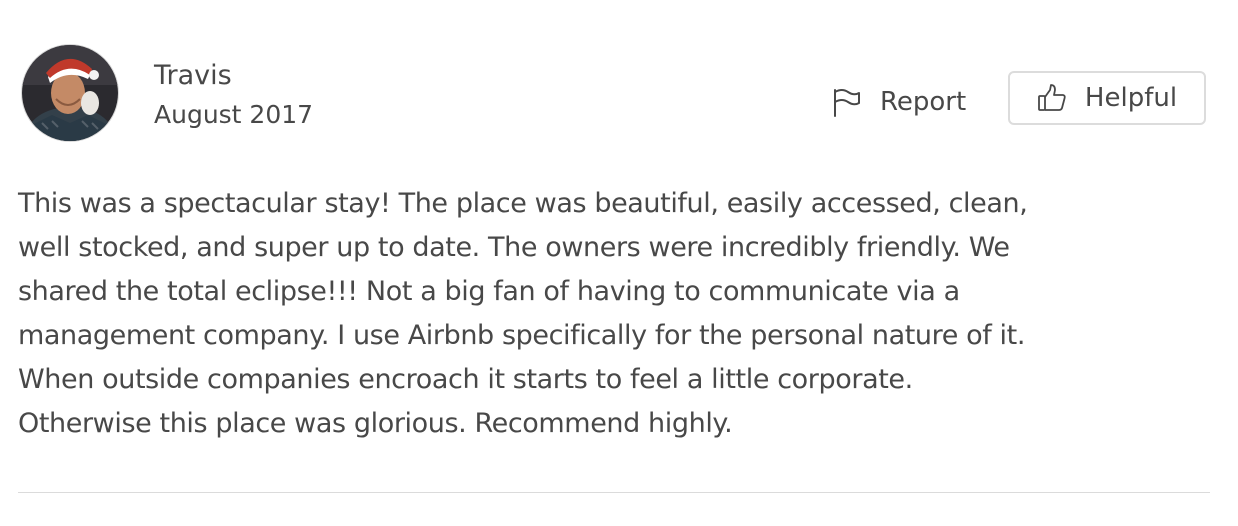 The width and height of the screenshot is (1238, 526). Describe the element at coordinates (847, 103) in the screenshot. I see `flag-icon` at that location.